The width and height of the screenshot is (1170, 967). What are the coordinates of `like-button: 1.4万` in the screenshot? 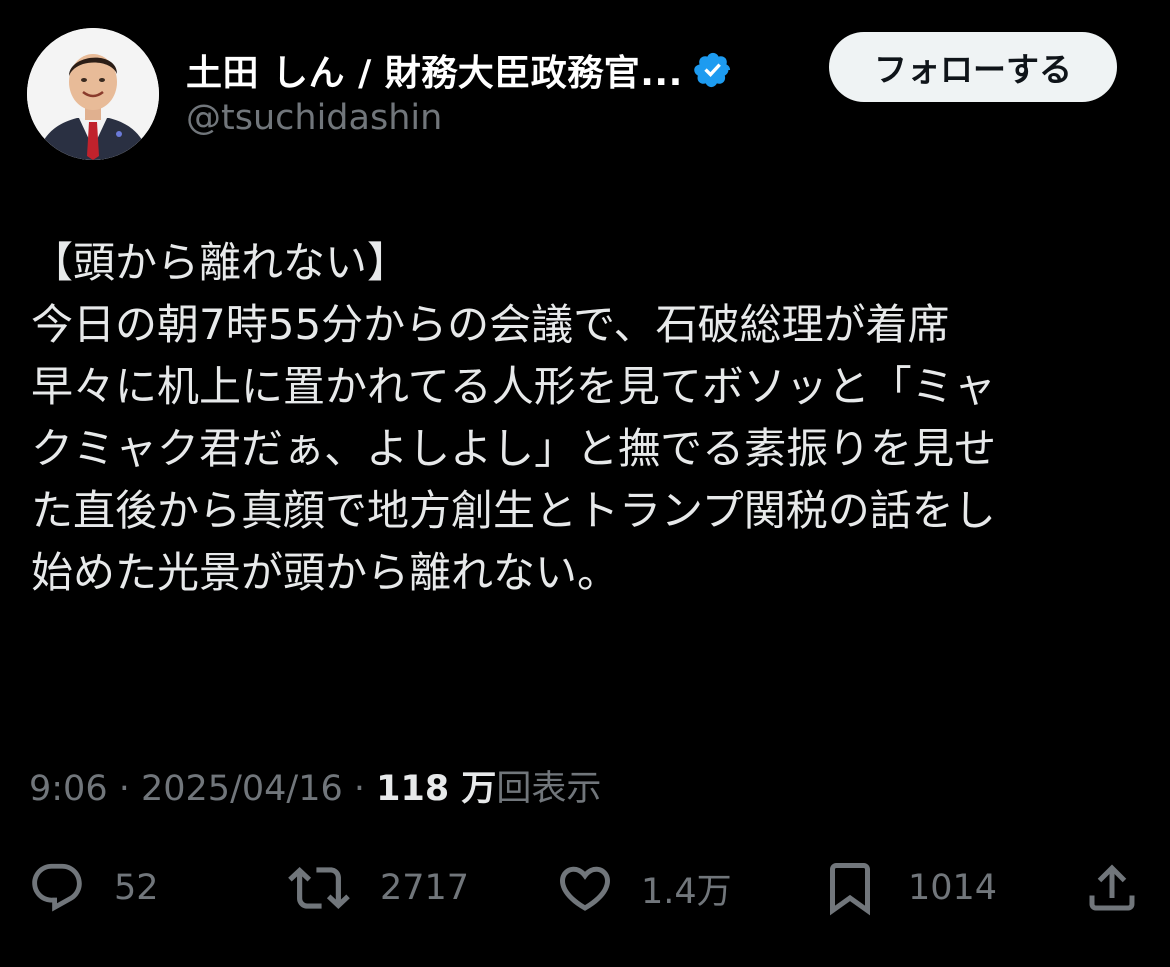 It's located at (643, 888).